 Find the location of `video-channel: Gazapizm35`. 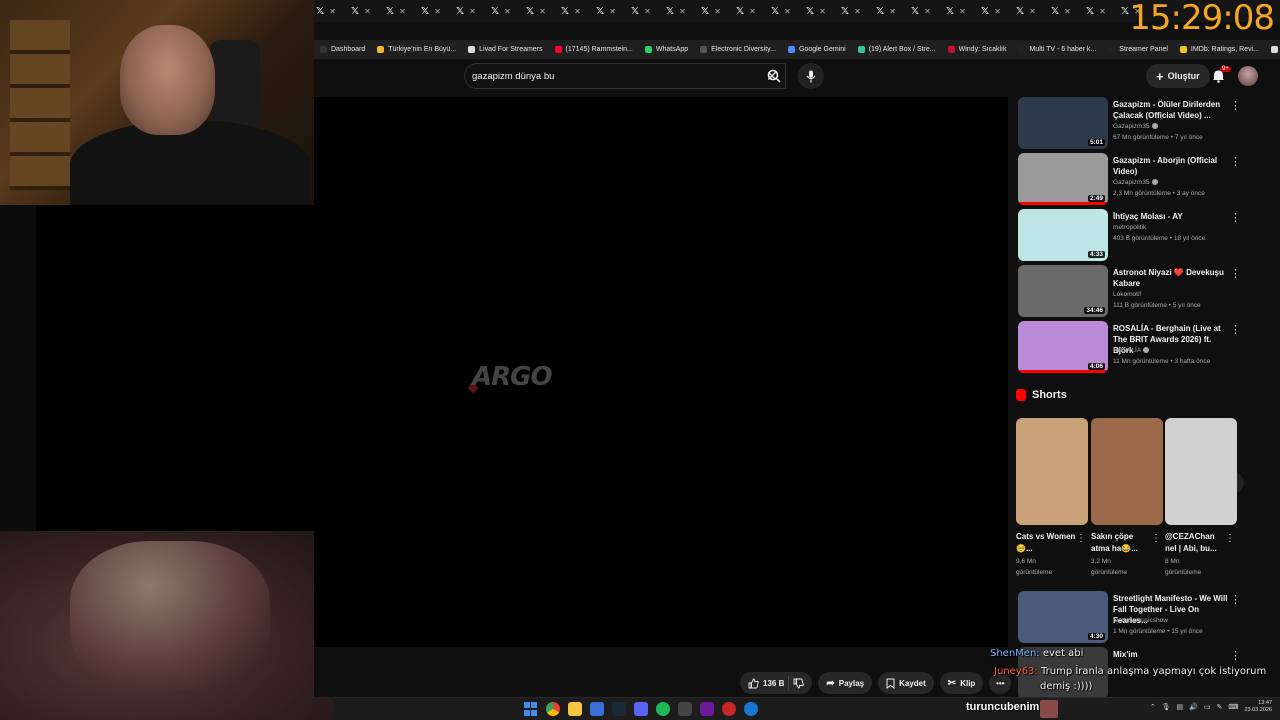

video-channel: Gazapizm35 is located at coordinates (1135, 182).